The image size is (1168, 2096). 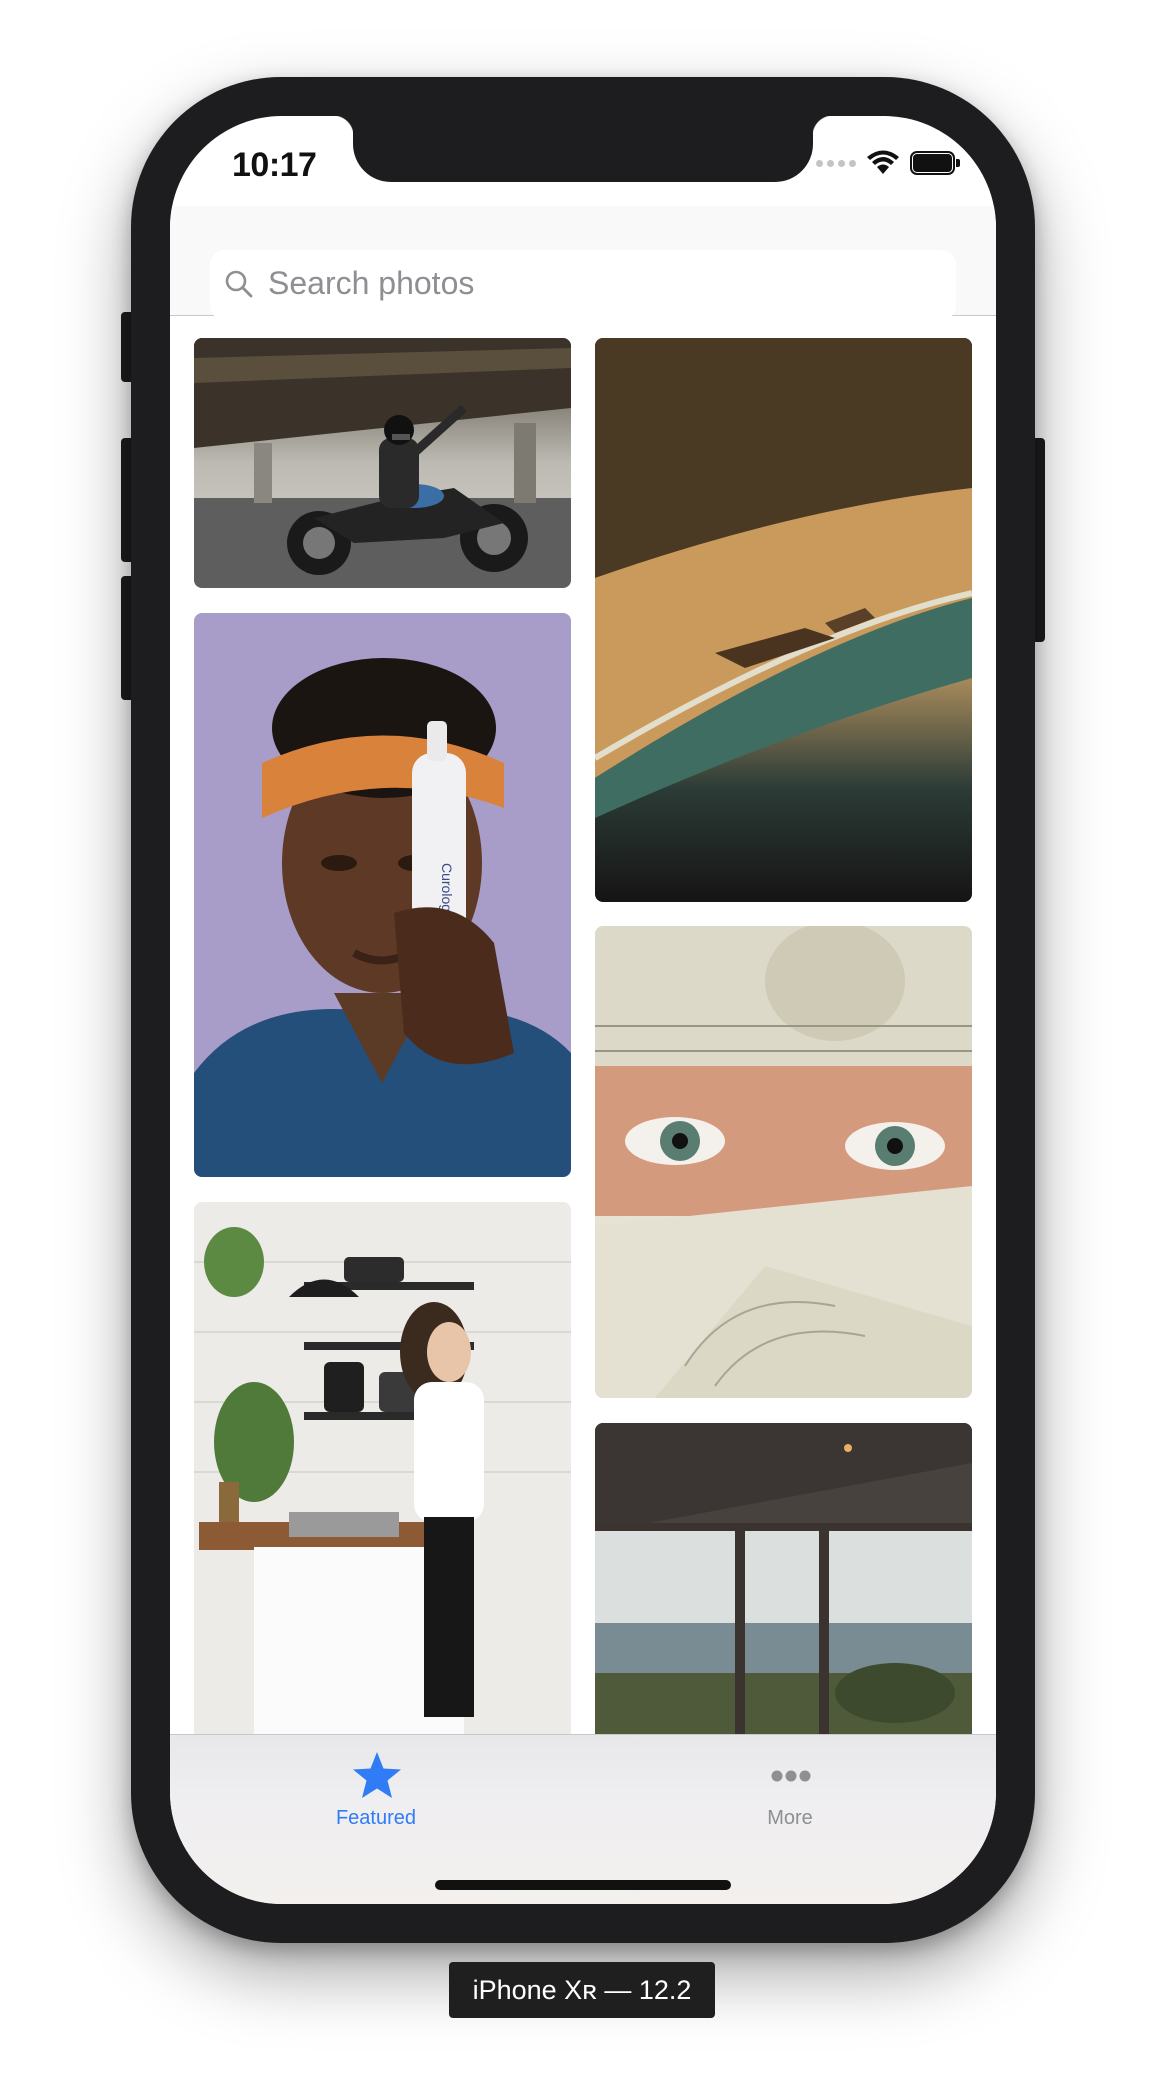 What do you see at coordinates (791, 1776) in the screenshot?
I see `more-icon` at bounding box center [791, 1776].